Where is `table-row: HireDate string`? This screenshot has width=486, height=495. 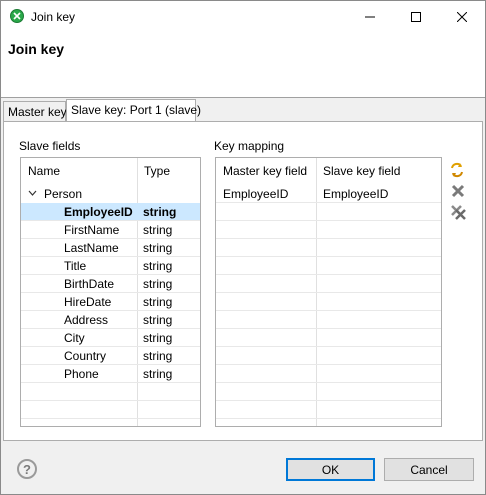 table-row: HireDate string is located at coordinates (110, 302).